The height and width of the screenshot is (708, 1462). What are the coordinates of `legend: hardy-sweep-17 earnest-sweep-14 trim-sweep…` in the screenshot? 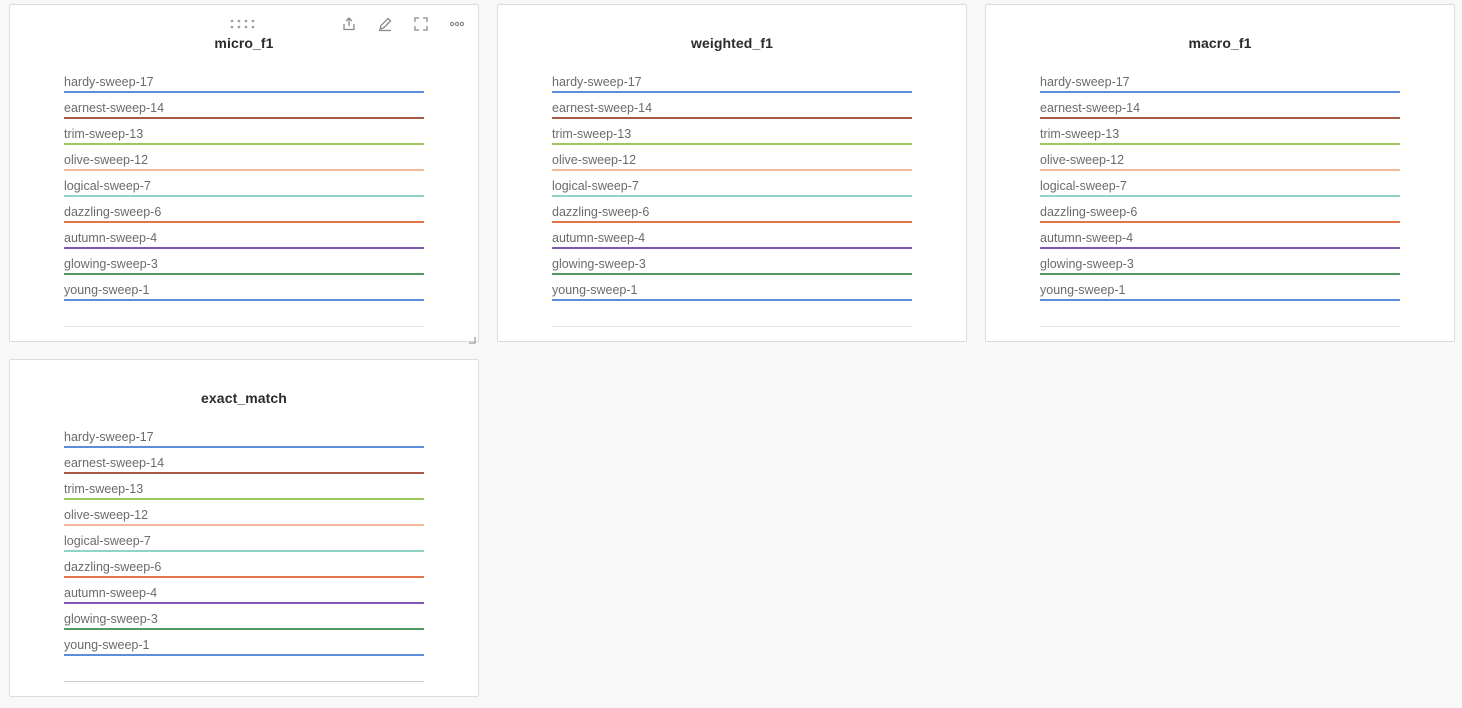 It's located at (244, 191).